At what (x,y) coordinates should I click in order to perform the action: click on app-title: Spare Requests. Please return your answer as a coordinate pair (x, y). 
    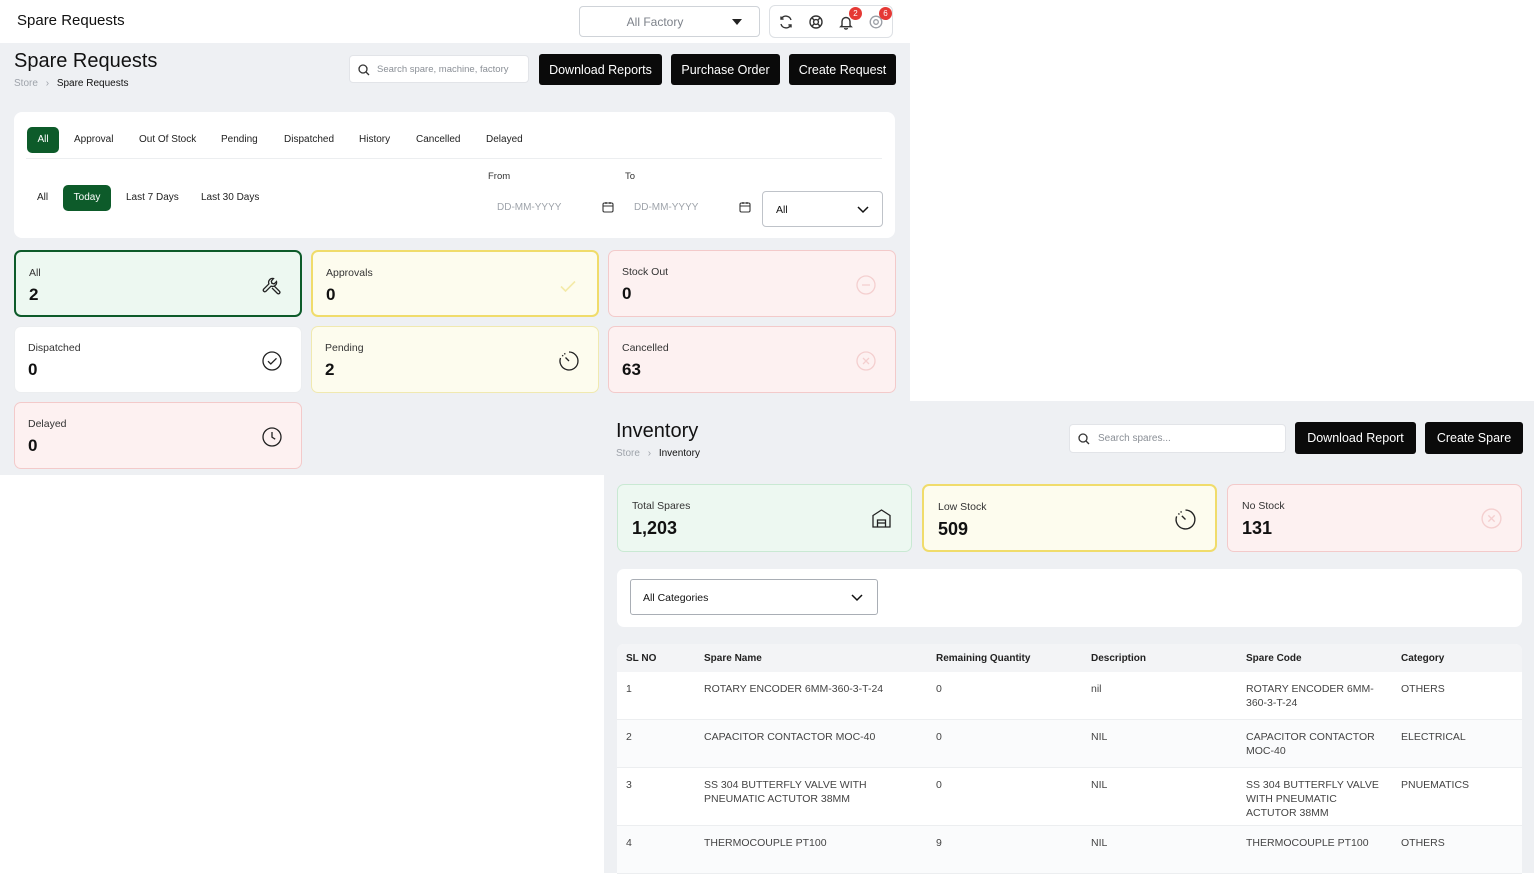
    Looking at the image, I should click on (71, 20).